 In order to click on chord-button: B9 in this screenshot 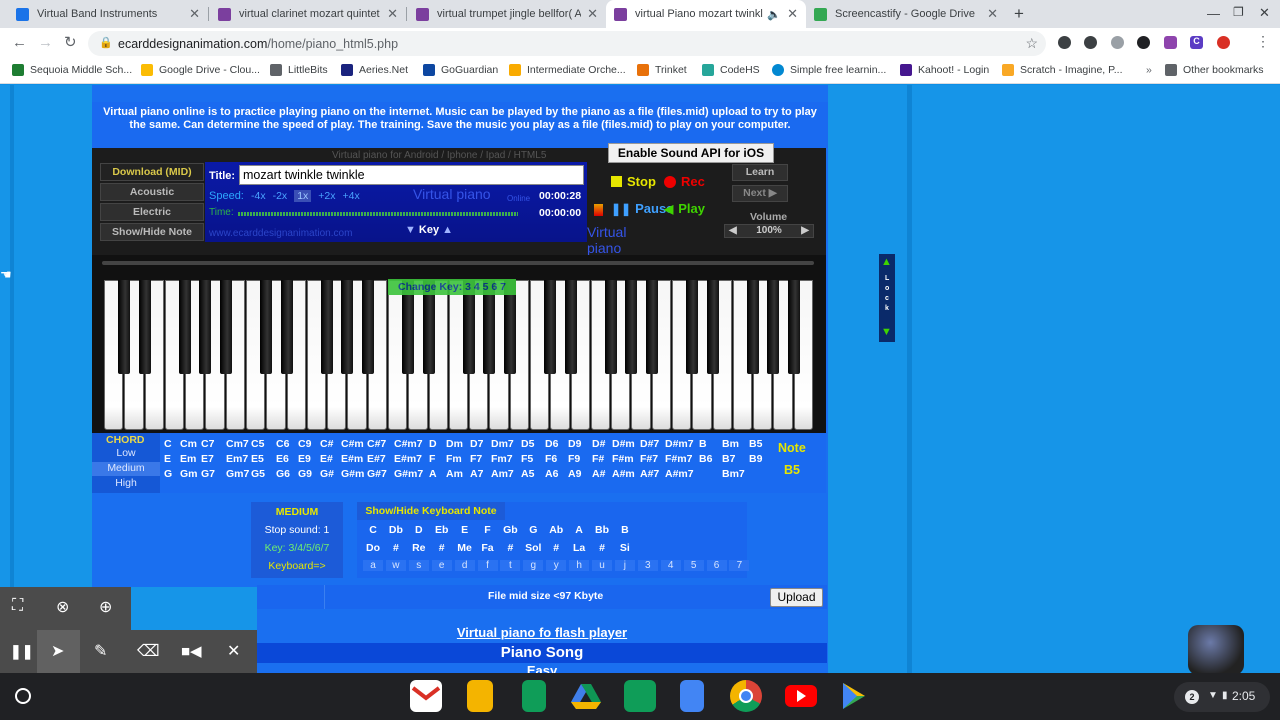, I will do `click(755, 459)`.